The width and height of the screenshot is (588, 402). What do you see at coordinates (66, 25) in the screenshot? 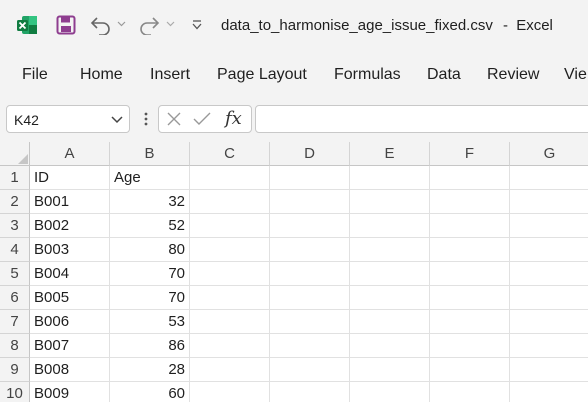
I see `save-icon` at bounding box center [66, 25].